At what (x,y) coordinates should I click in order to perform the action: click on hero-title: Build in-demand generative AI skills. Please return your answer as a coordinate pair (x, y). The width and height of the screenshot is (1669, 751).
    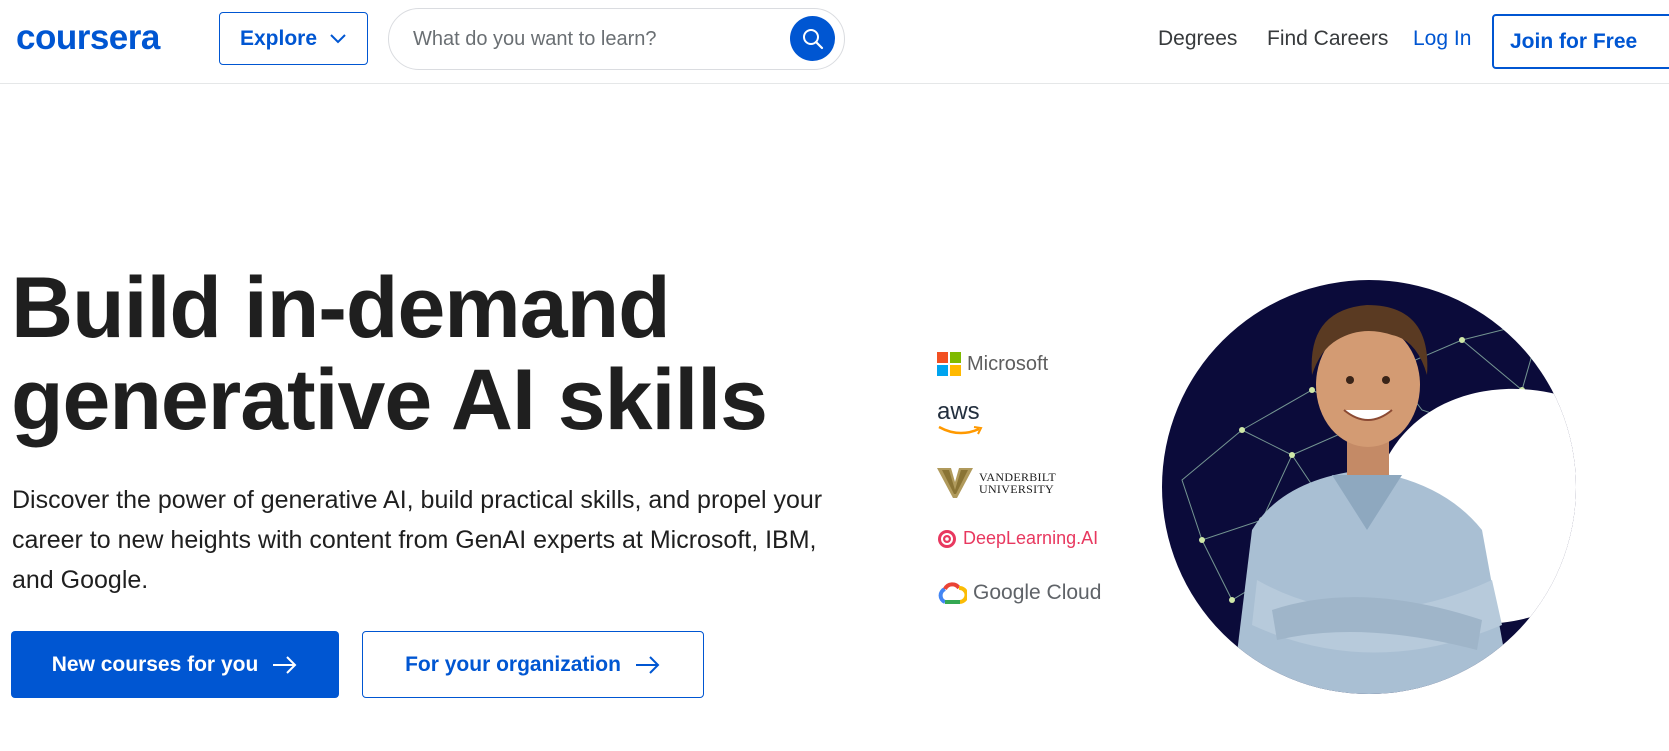
    Looking at the image, I should click on (389, 354).